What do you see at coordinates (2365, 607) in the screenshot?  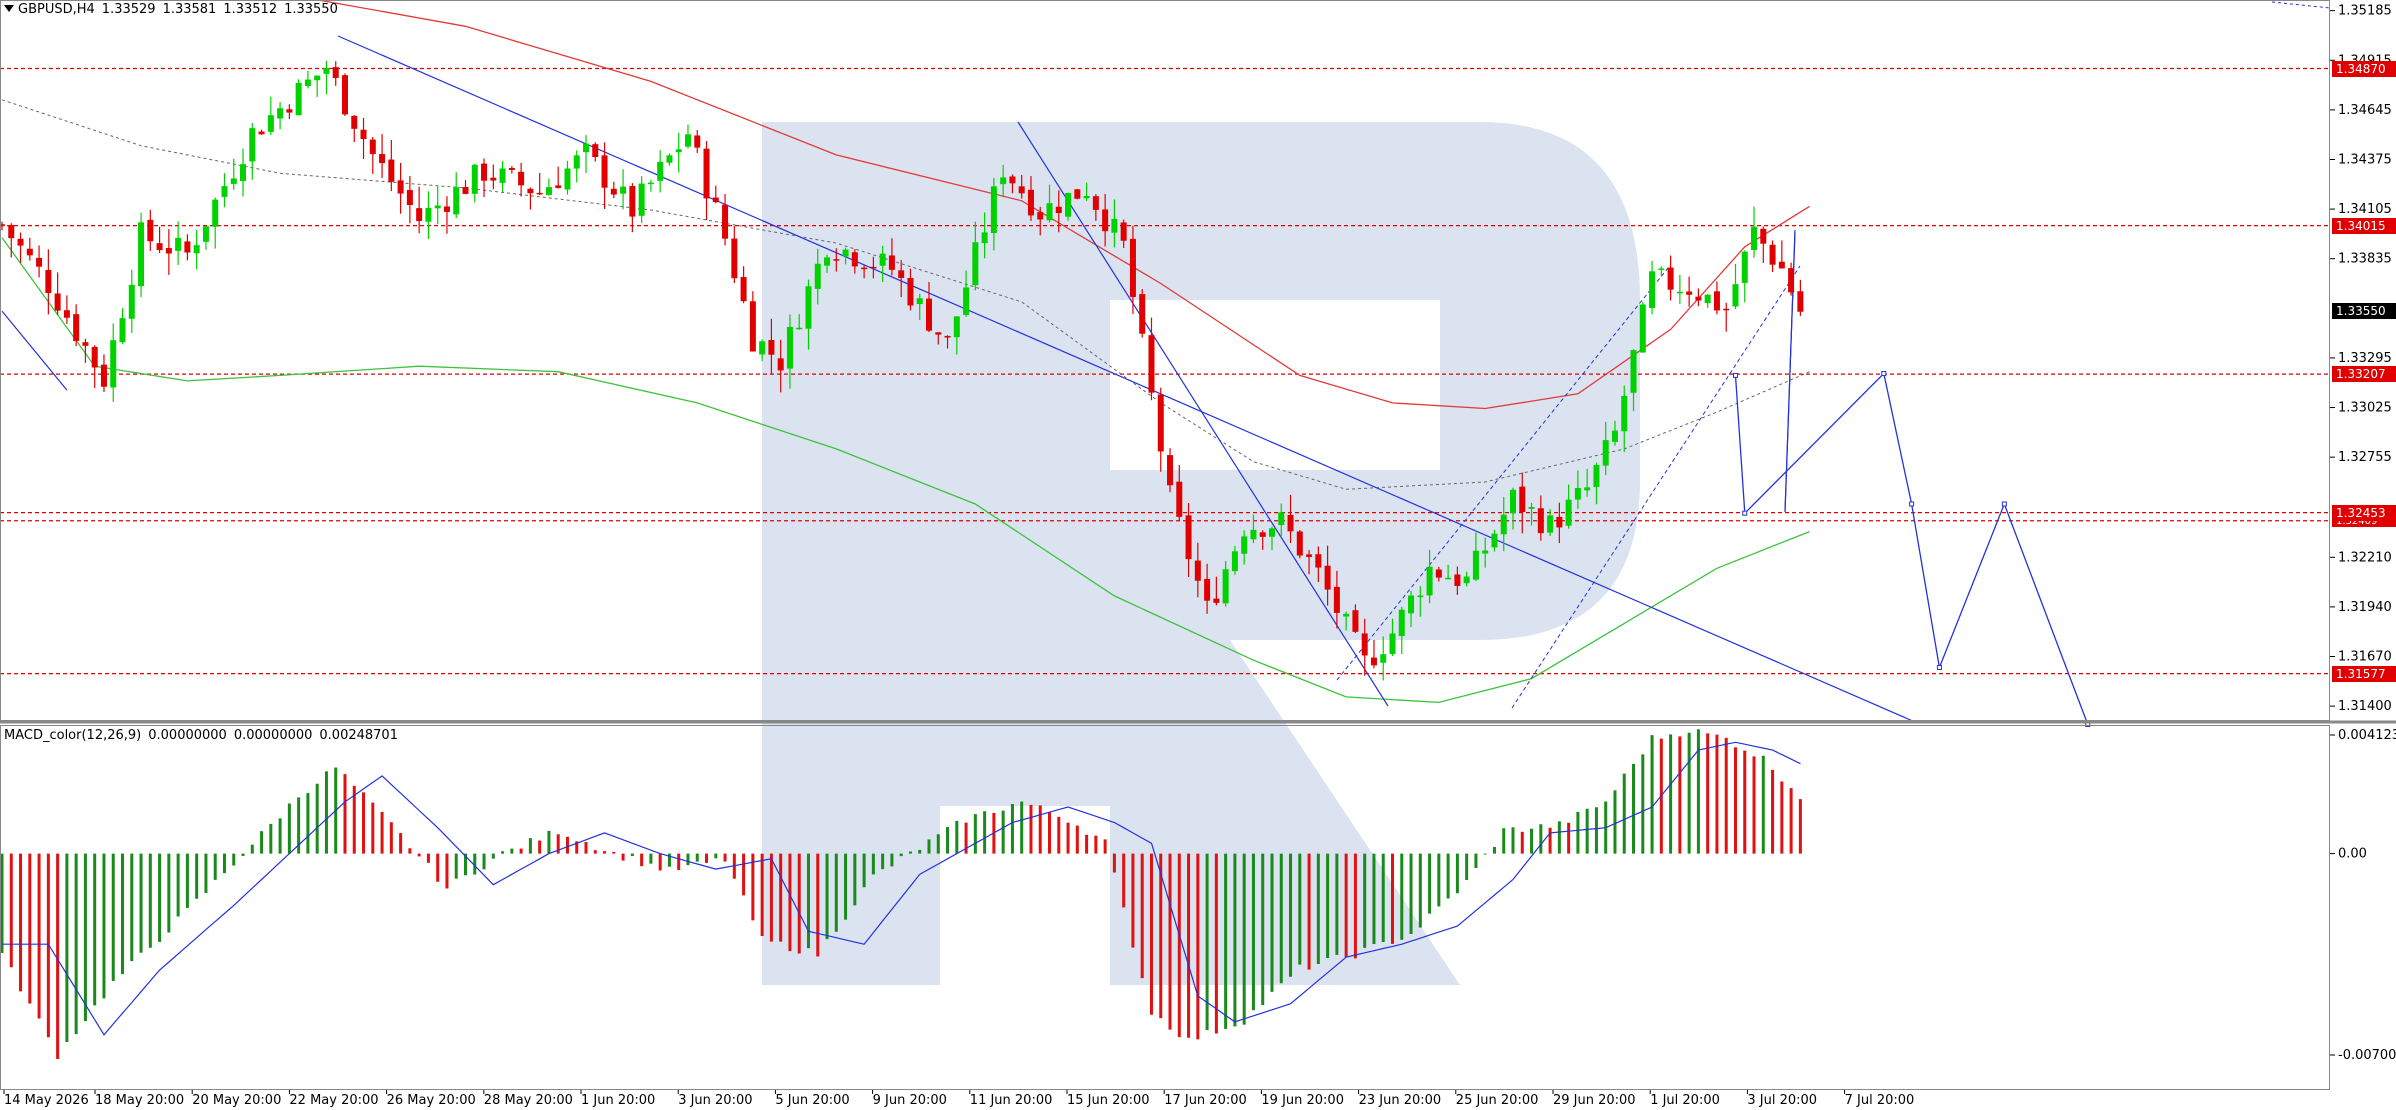 I see `price-tick-label: 1.31940` at bounding box center [2365, 607].